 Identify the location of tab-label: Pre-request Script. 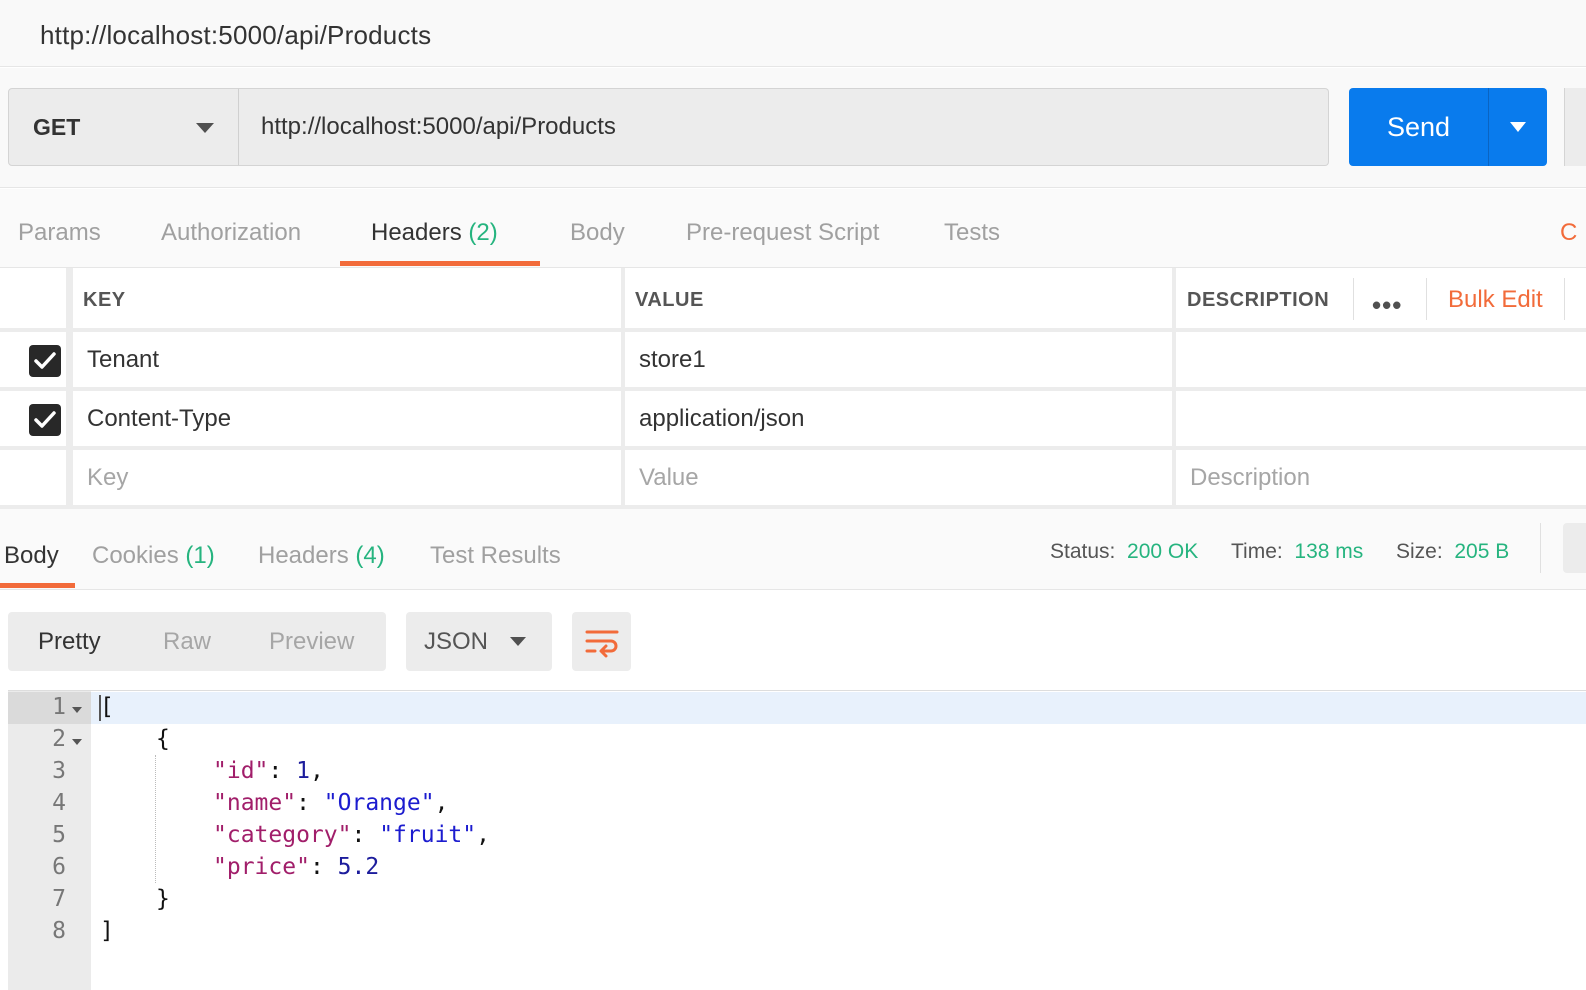
(783, 232).